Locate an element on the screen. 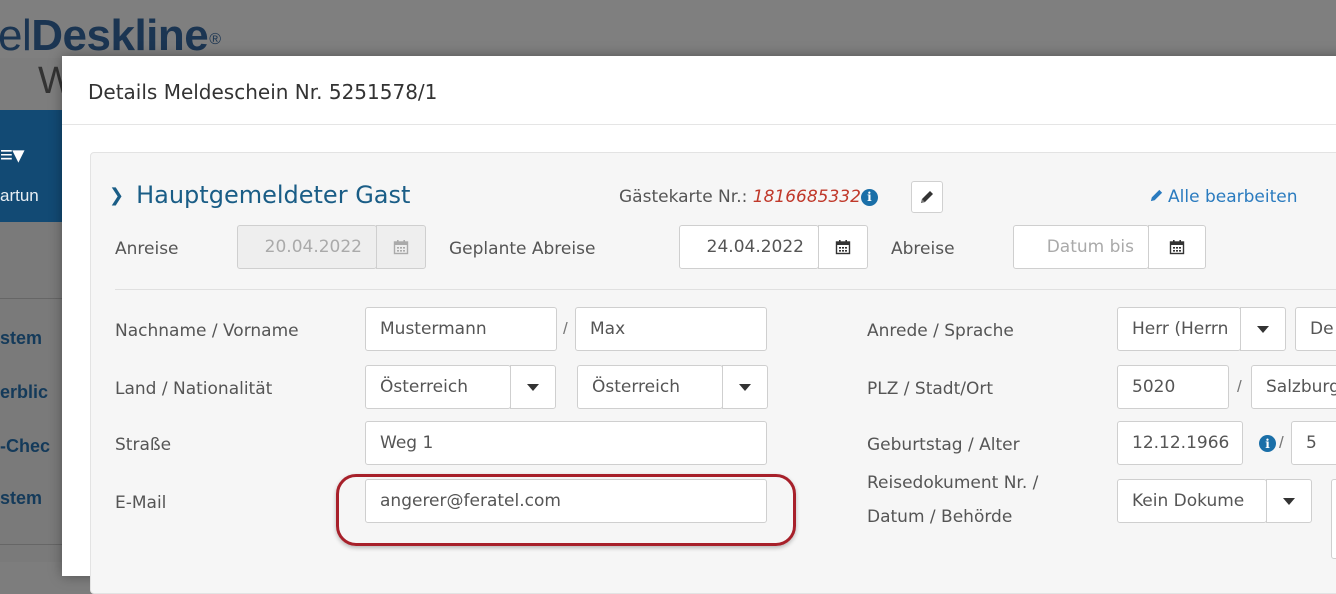 This screenshot has height=594, width=1336. departure-calendar-button is located at coordinates (1177, 247).